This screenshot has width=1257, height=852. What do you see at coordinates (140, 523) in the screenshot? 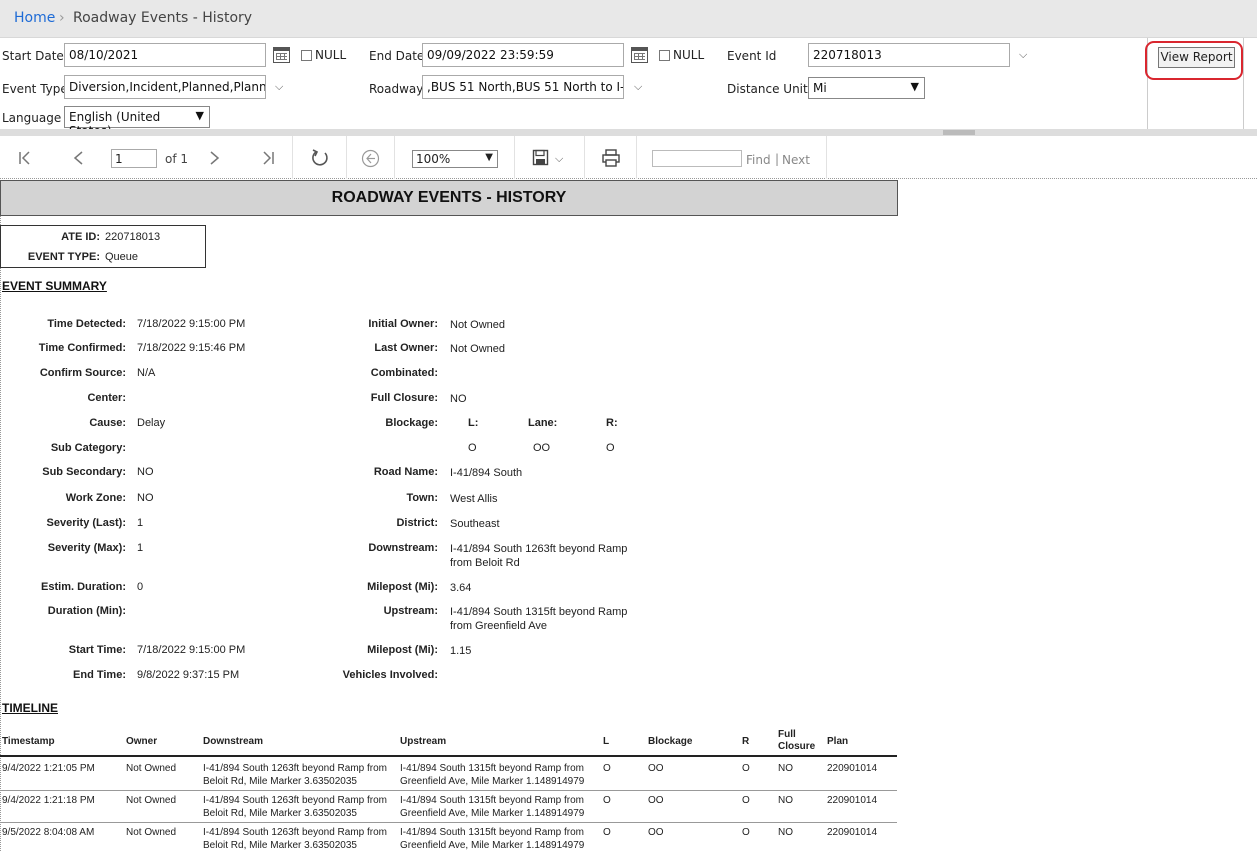
I see `summary-field-value: 1` at bounding box center [140, 523].